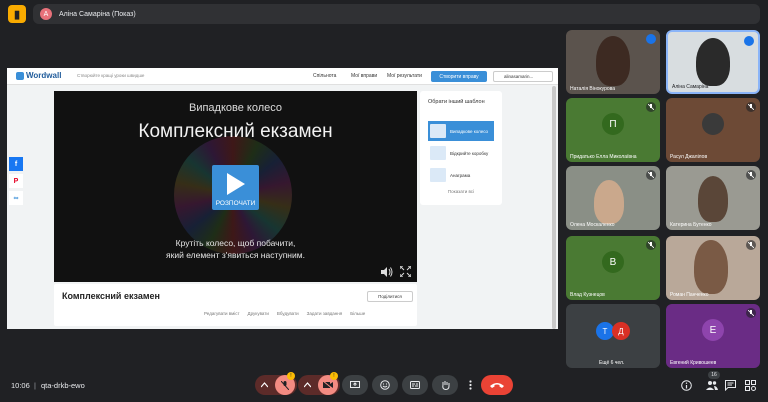 The width and height of the screenshot is (768, 402). I want to click on meeting-code: qta-drkb-ewo, so click(63, 385).